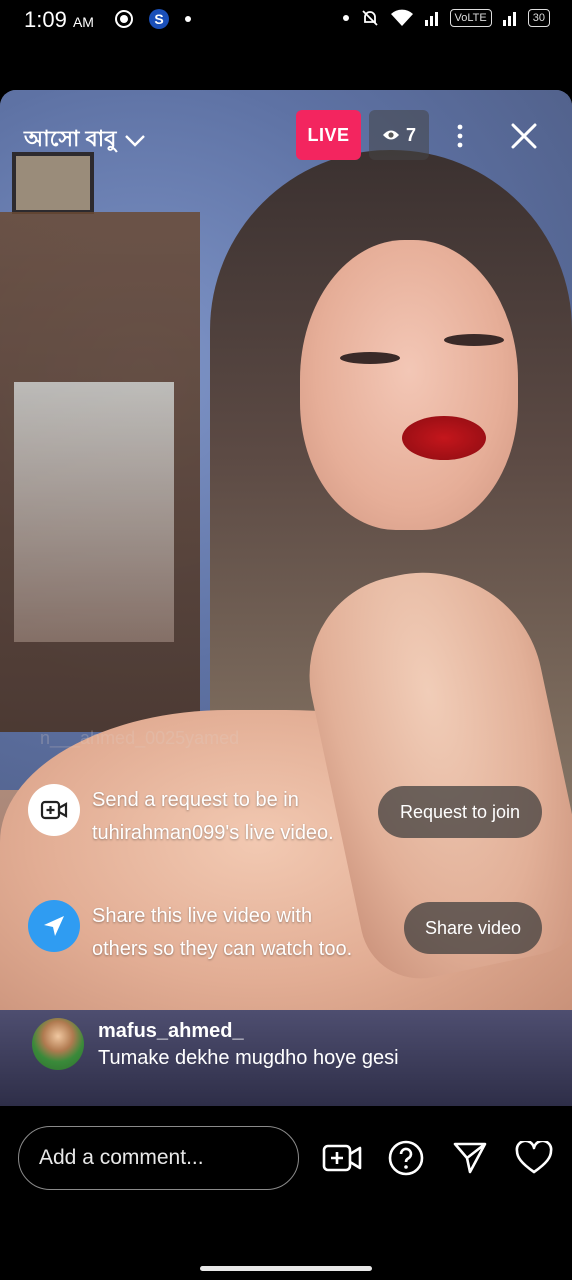  I want to click on volte-badge: VoLTE, so click(470, 18).